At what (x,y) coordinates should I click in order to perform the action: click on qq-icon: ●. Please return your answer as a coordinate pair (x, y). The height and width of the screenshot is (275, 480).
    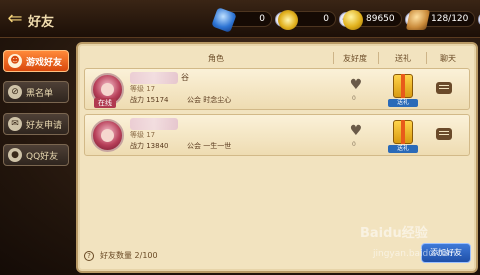
    Looking at the image, I should click on (15, 155).